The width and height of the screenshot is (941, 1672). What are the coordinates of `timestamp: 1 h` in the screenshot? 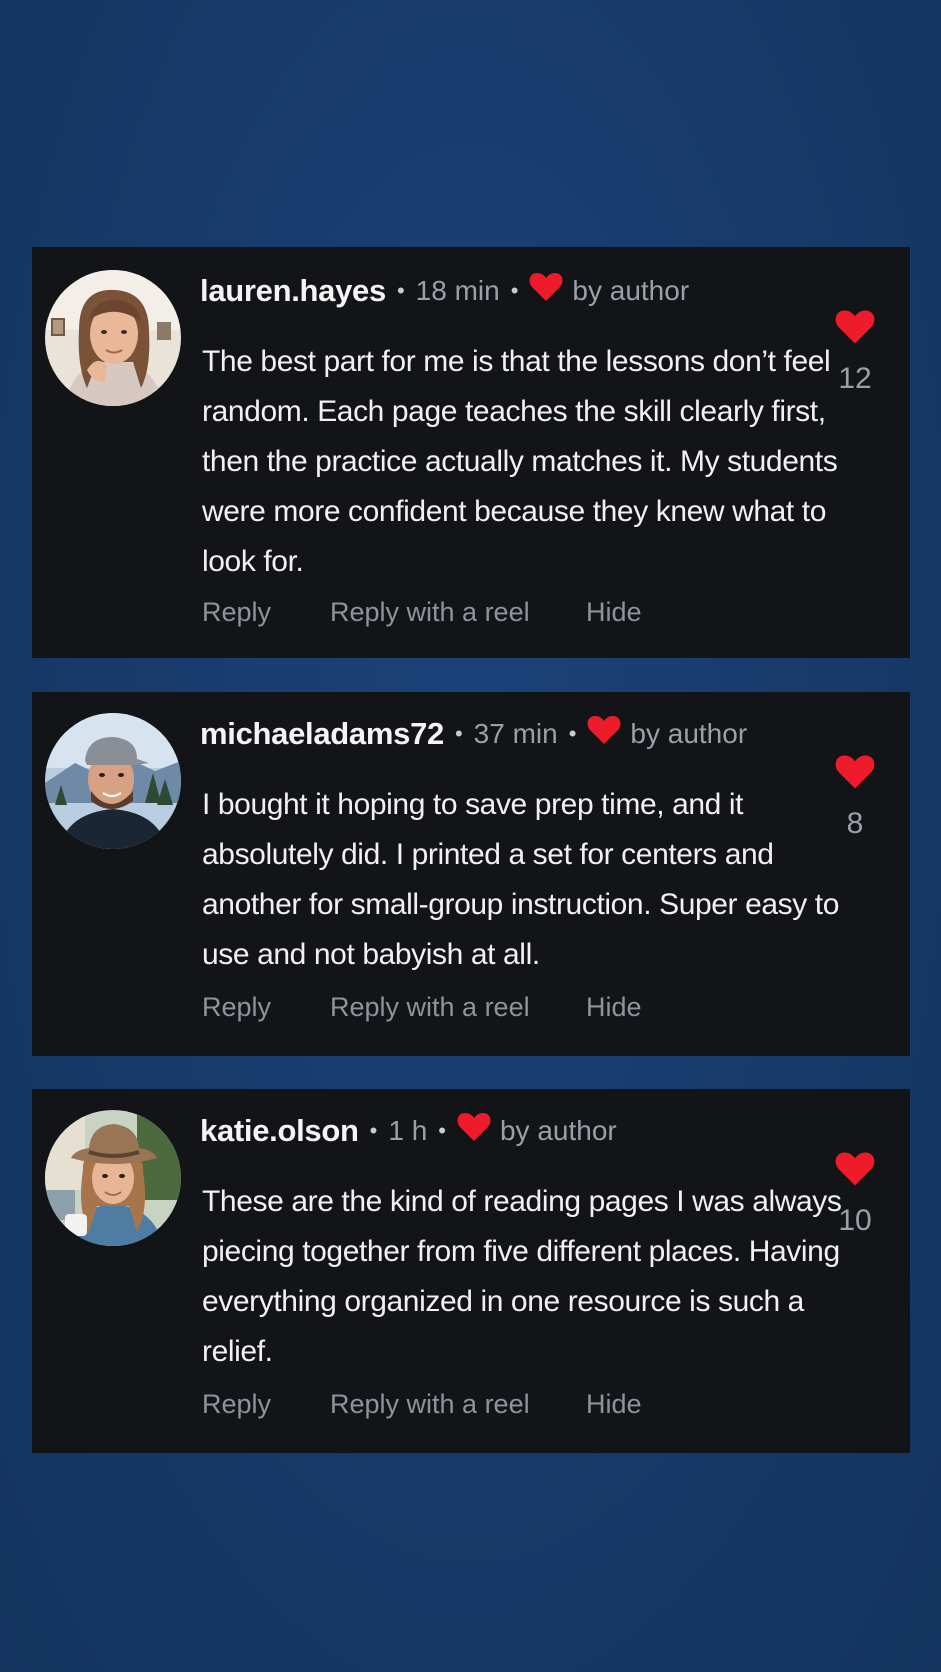 It's located at (408, 1130).